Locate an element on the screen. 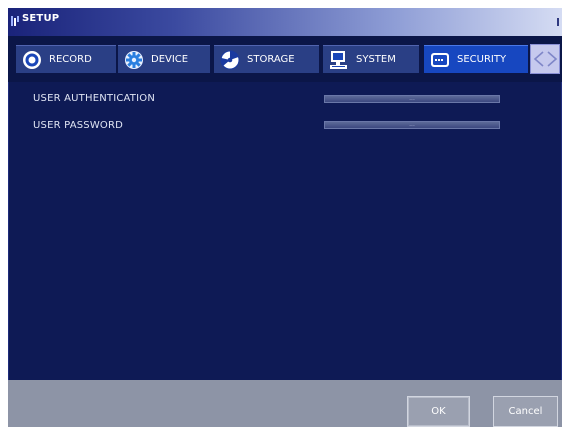 The height and width of the screenshot is (427, 562). tab-record: RECORD is located at coordinates (66, 59).